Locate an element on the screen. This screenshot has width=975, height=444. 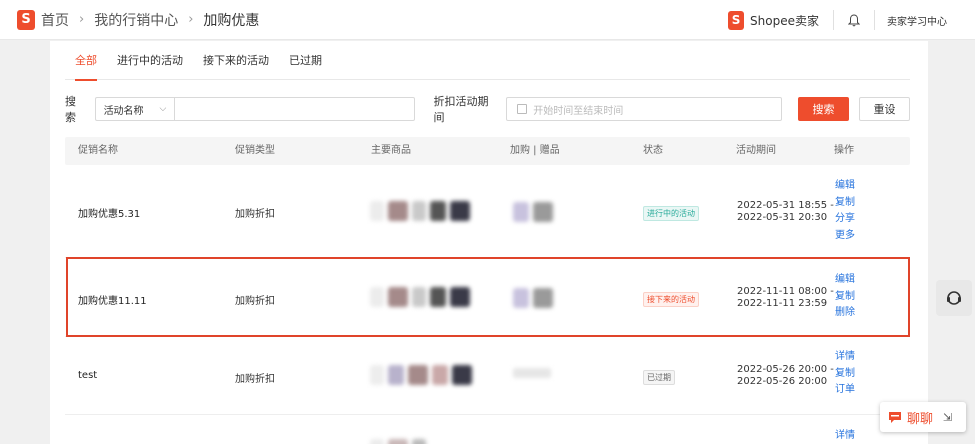
promotion-name: 加购优惠11.11 is located at coordinates (112, 301).